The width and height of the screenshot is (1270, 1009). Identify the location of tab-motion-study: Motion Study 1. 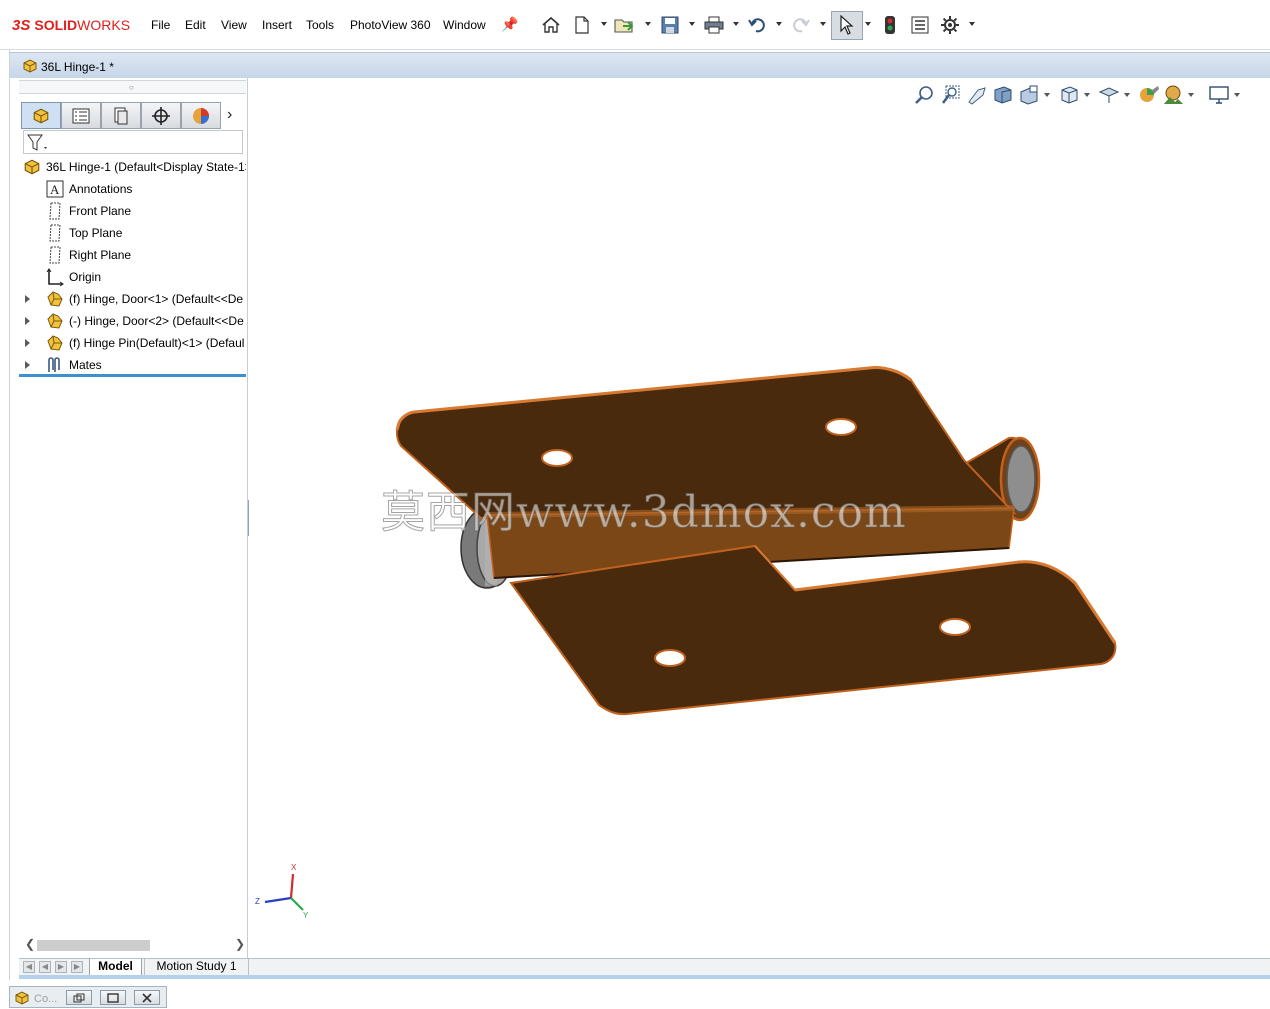
(196, 967).